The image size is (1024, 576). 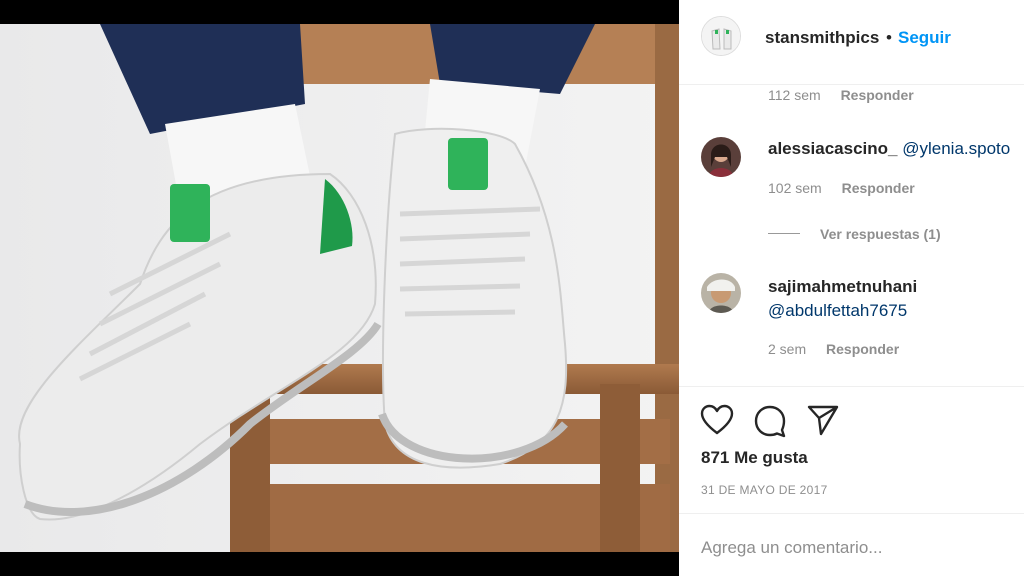 I want to click on comment-text: alessiacascino_ @ylenia.spoto, so click(x=893, y=149).